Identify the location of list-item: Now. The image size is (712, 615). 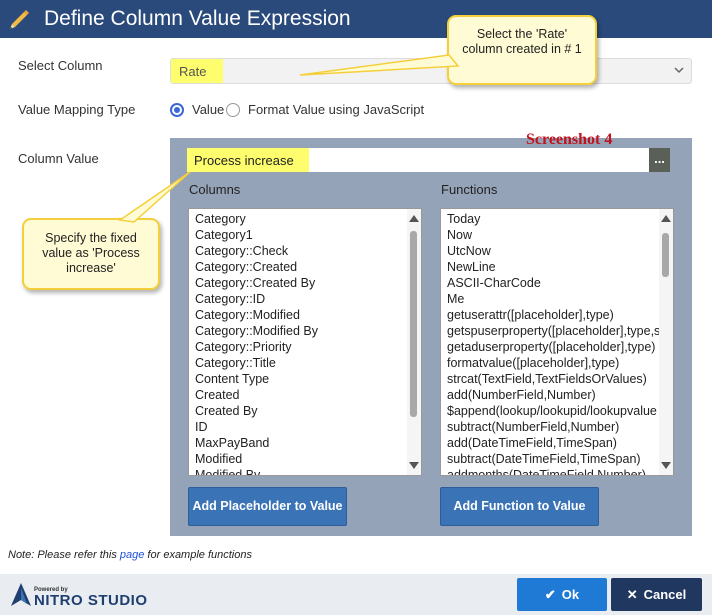
(553, 235).